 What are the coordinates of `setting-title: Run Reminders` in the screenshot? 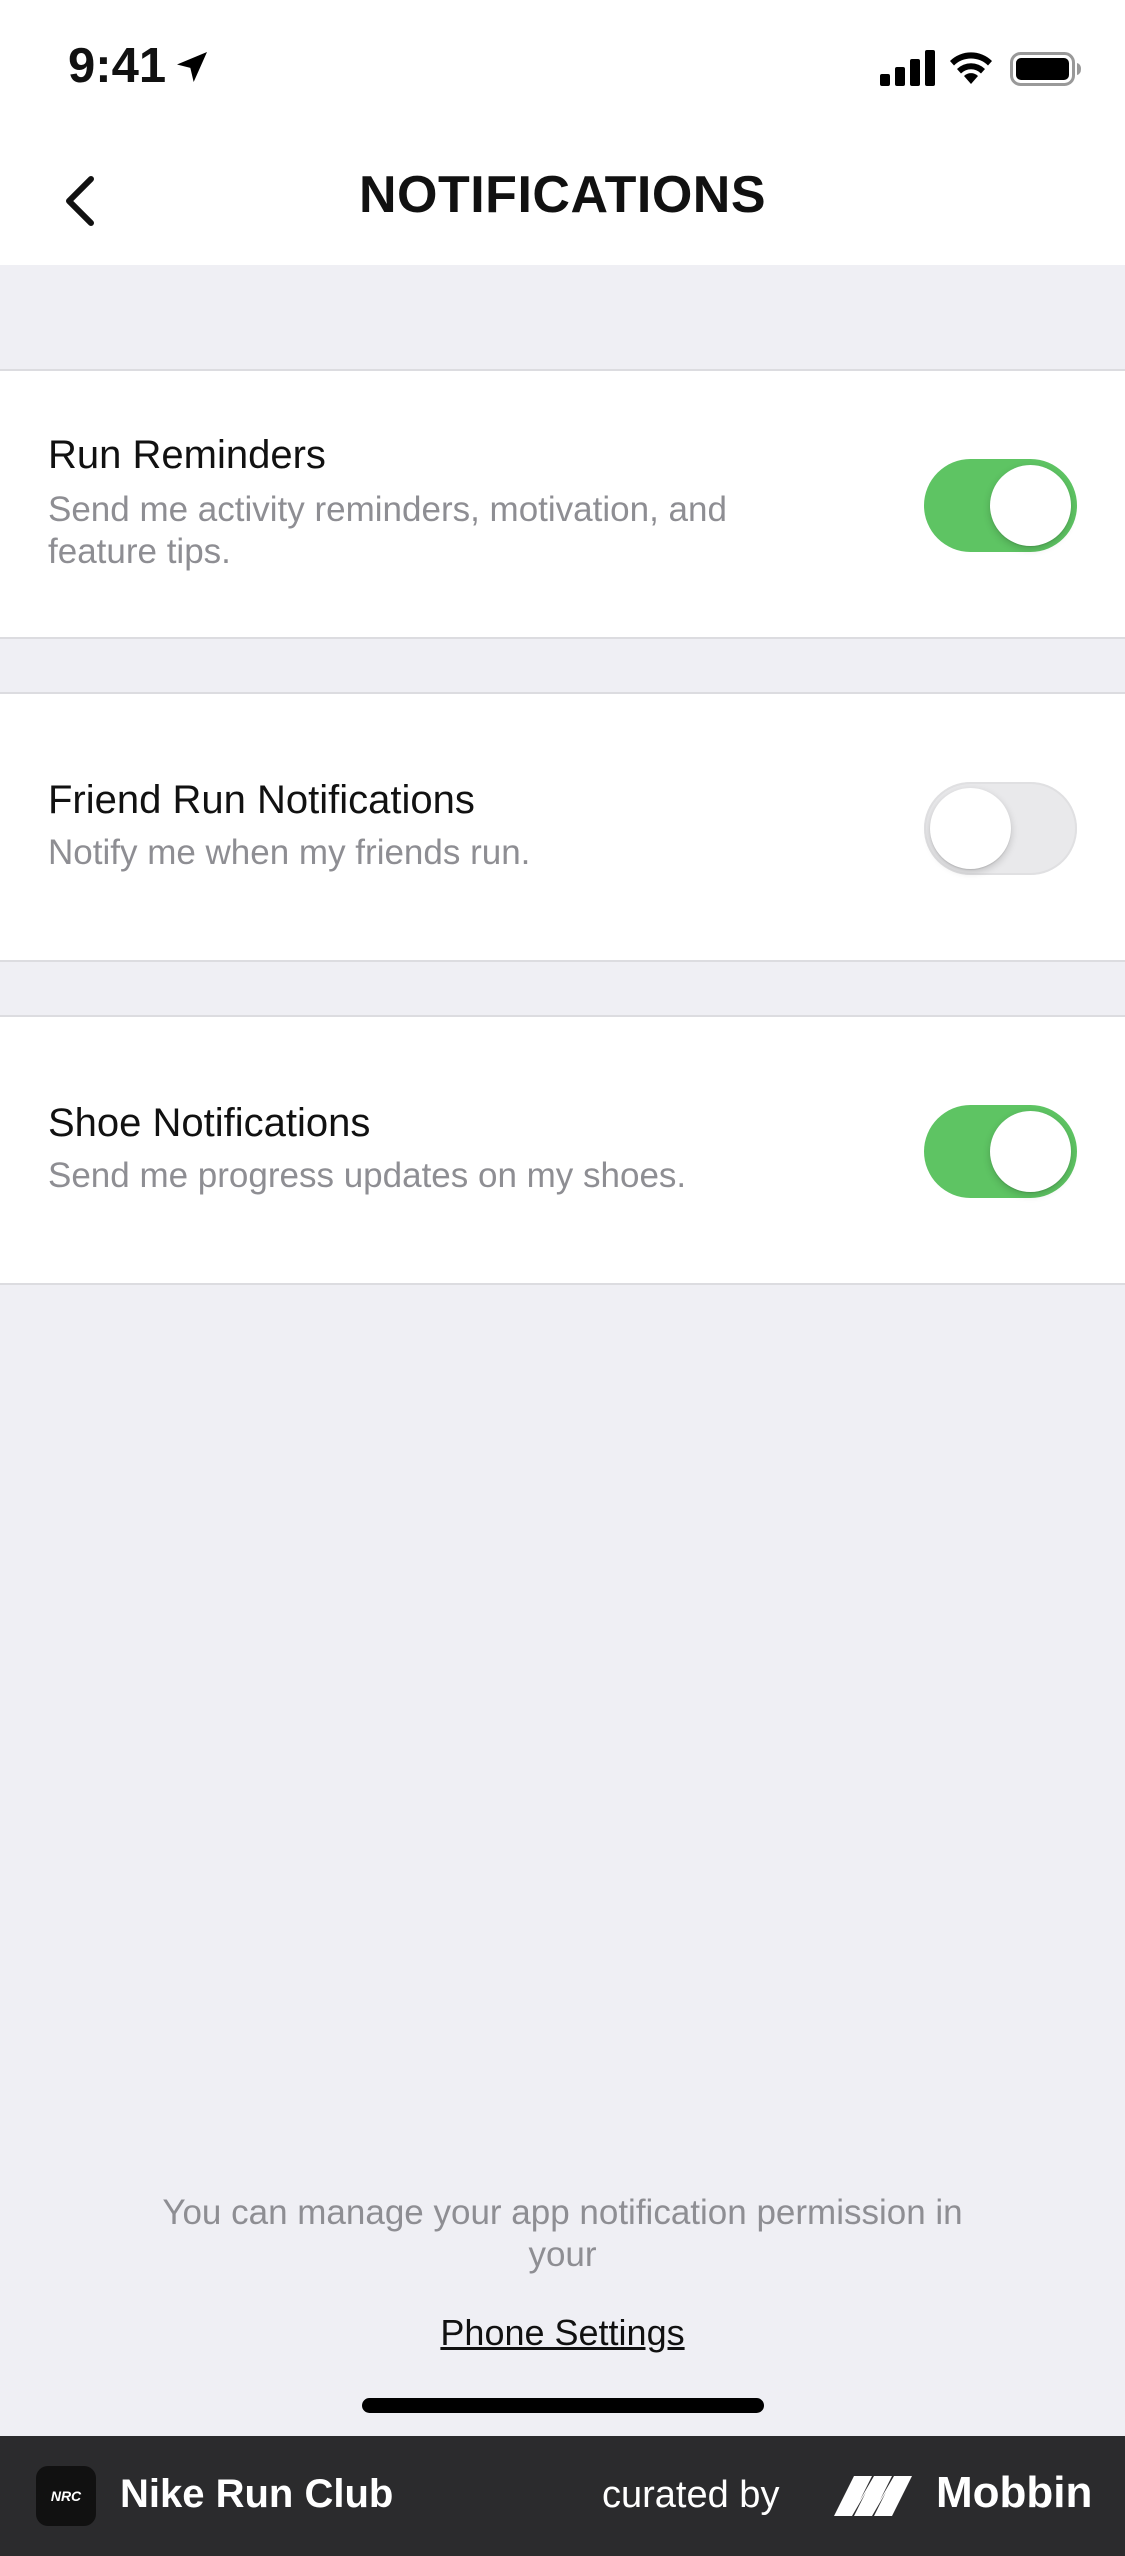 It's located at (187, 455).